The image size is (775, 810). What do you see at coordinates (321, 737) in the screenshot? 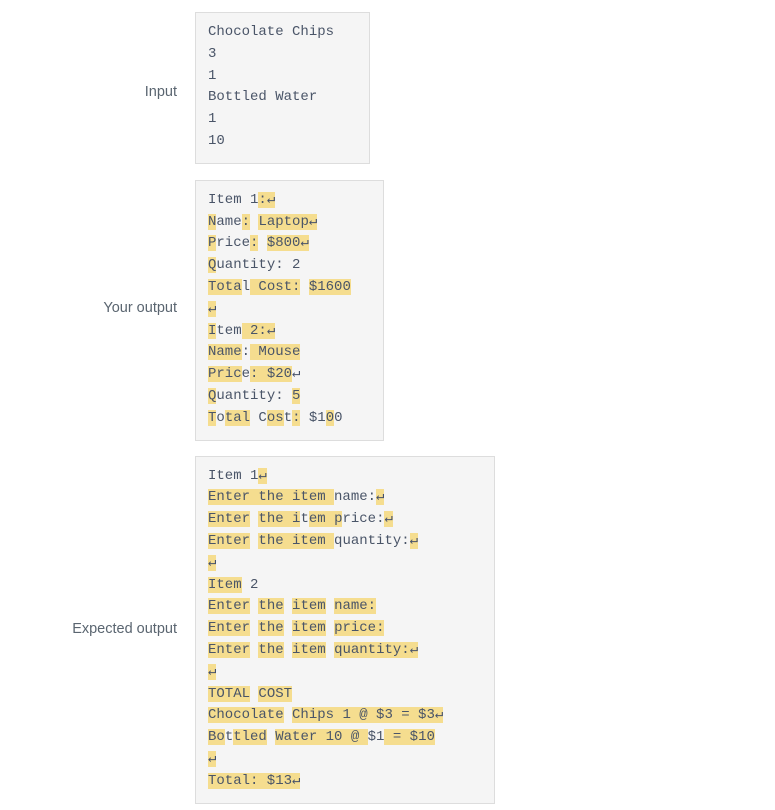
I see `diff-highlight-run: Water 10 @` at bounding box center [321, 737].